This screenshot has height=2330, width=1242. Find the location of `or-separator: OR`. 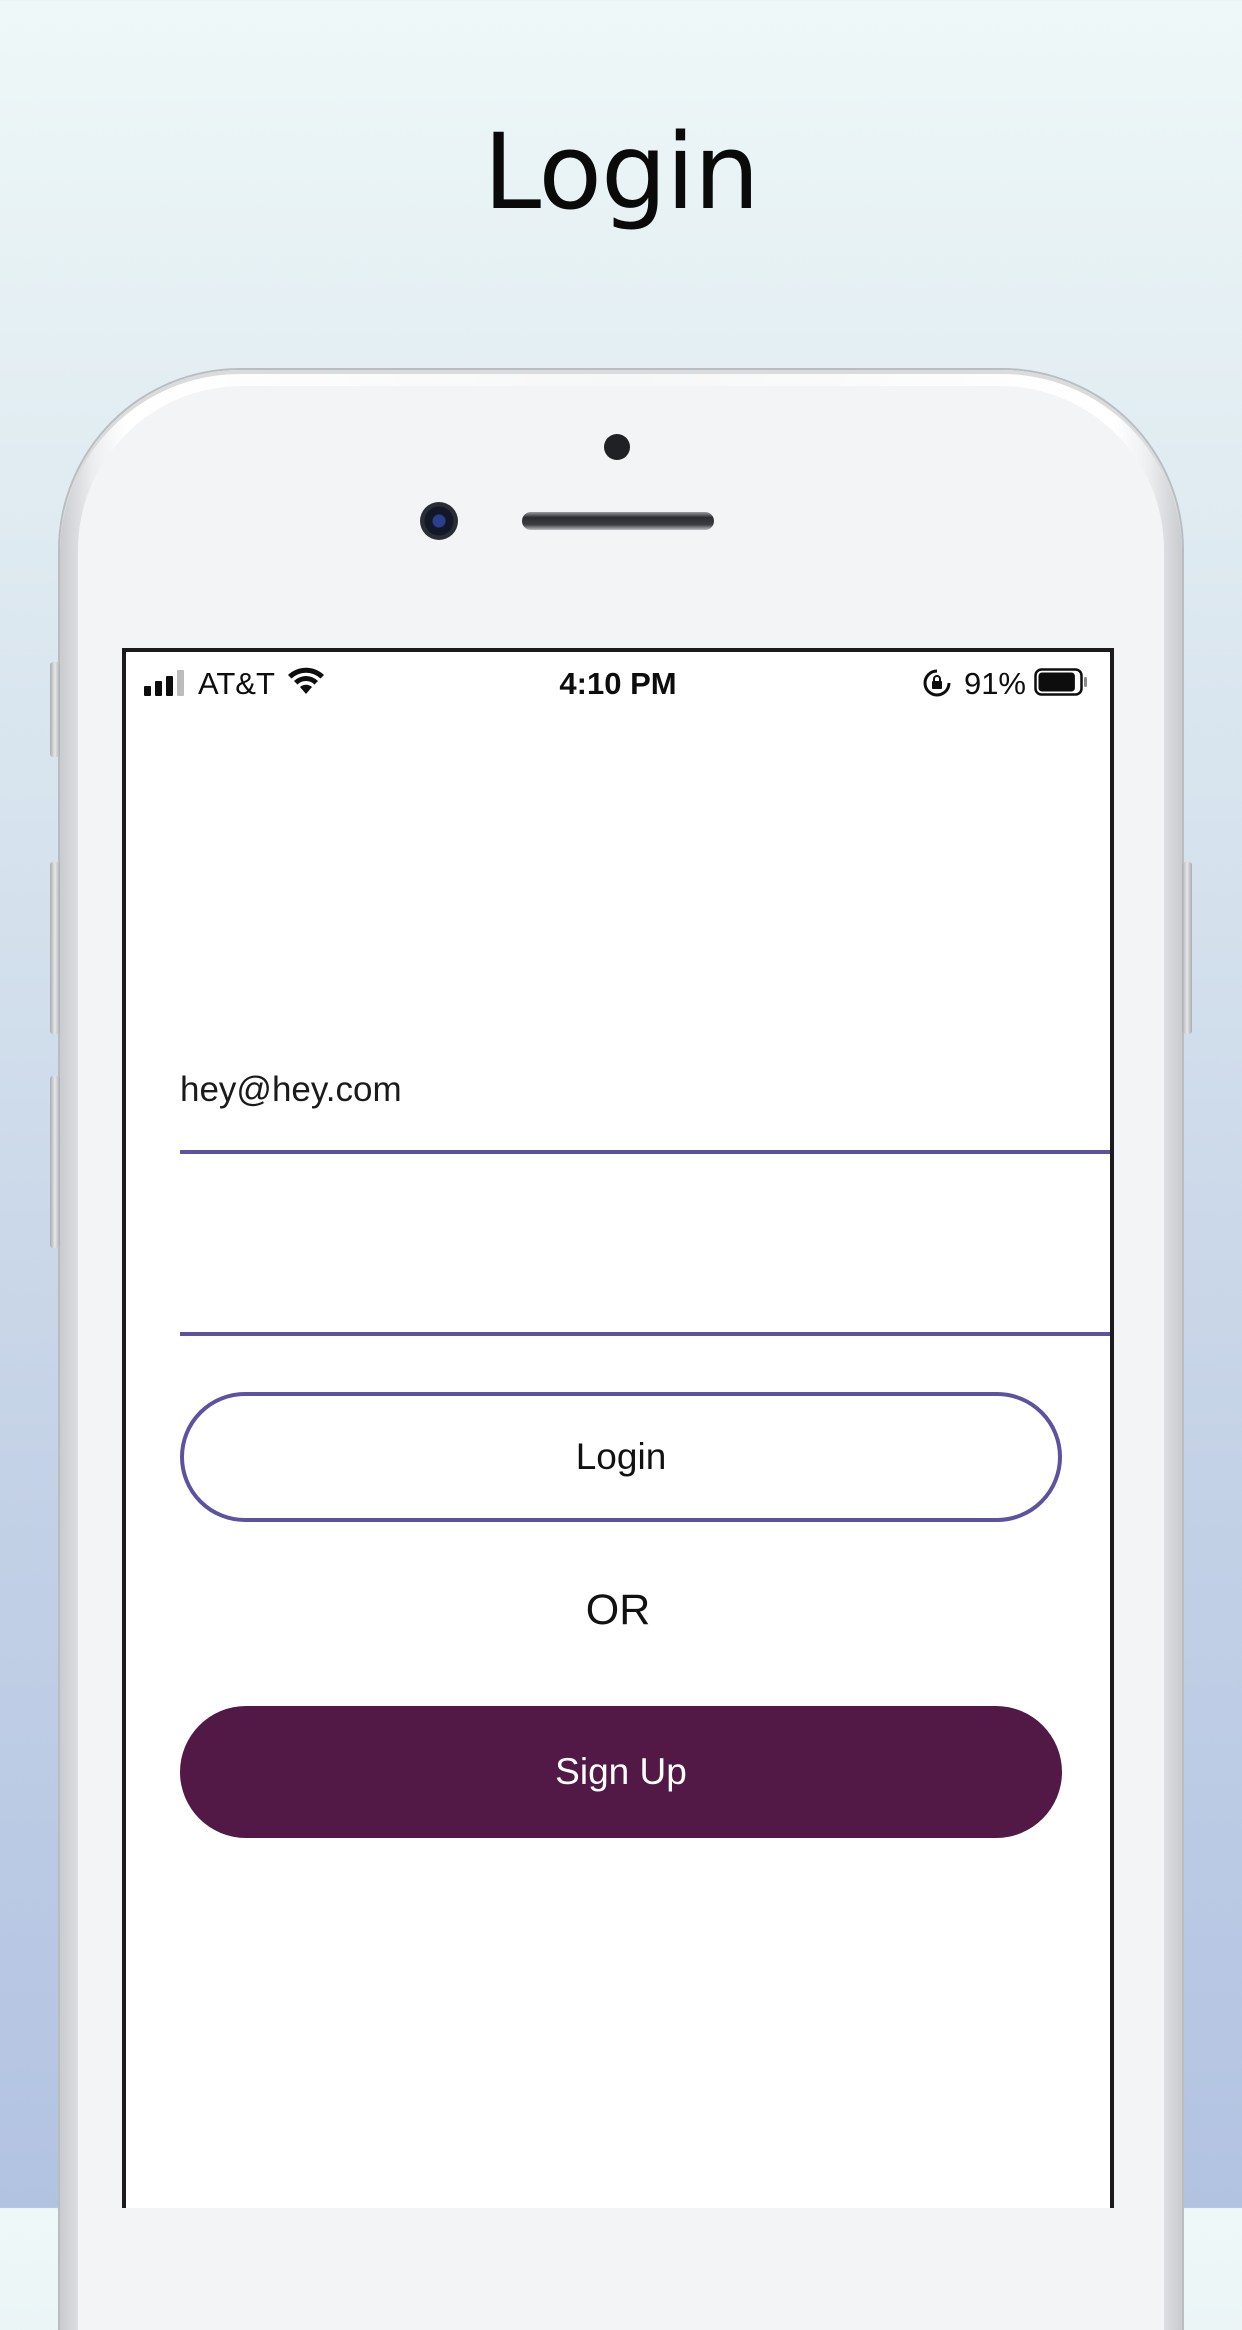

or-separator: OR is located at coordinates (618, 1610).